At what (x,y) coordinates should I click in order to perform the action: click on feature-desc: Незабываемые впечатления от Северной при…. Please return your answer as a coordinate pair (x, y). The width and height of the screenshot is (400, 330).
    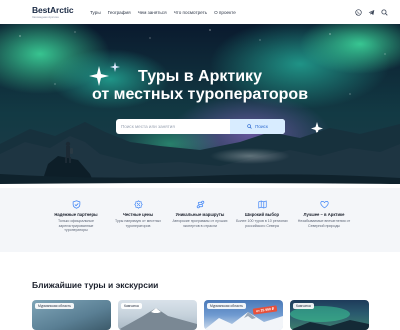
    Looking at the image, I should click on (324, 223).